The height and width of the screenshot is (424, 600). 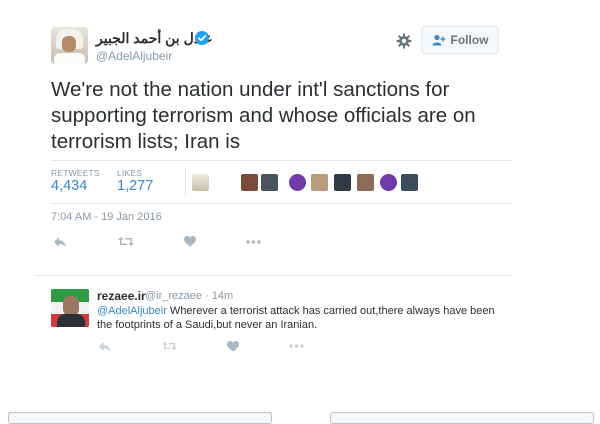 What do you see at coordinates (134, 56) in the screenshot?
I see `author-handle: @AdelAljubeir` at bounding box center [134, 56].